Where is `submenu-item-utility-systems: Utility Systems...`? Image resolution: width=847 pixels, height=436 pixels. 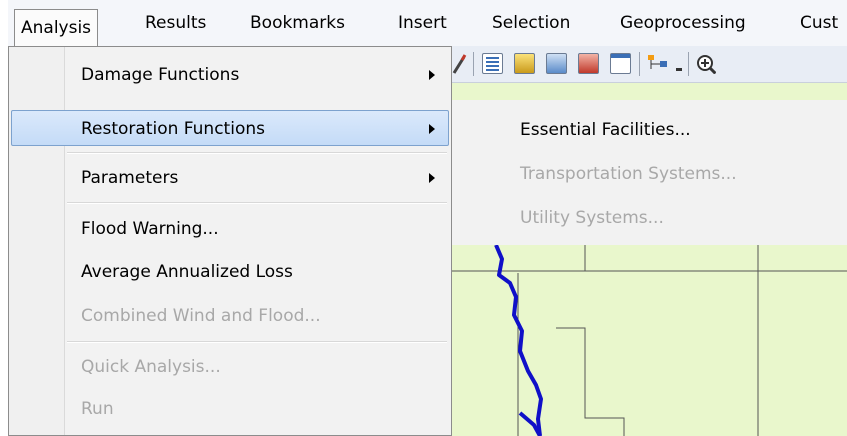 submenu-item-utility-systems: Utility Systems... is located at coordinates (592, 218).